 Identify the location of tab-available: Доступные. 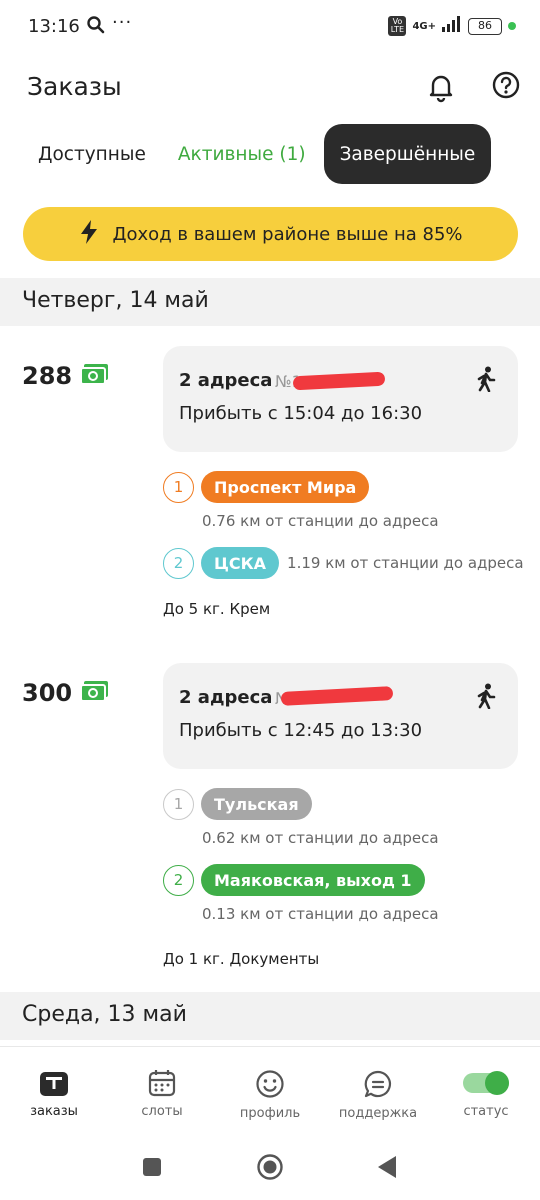
(92, 154).